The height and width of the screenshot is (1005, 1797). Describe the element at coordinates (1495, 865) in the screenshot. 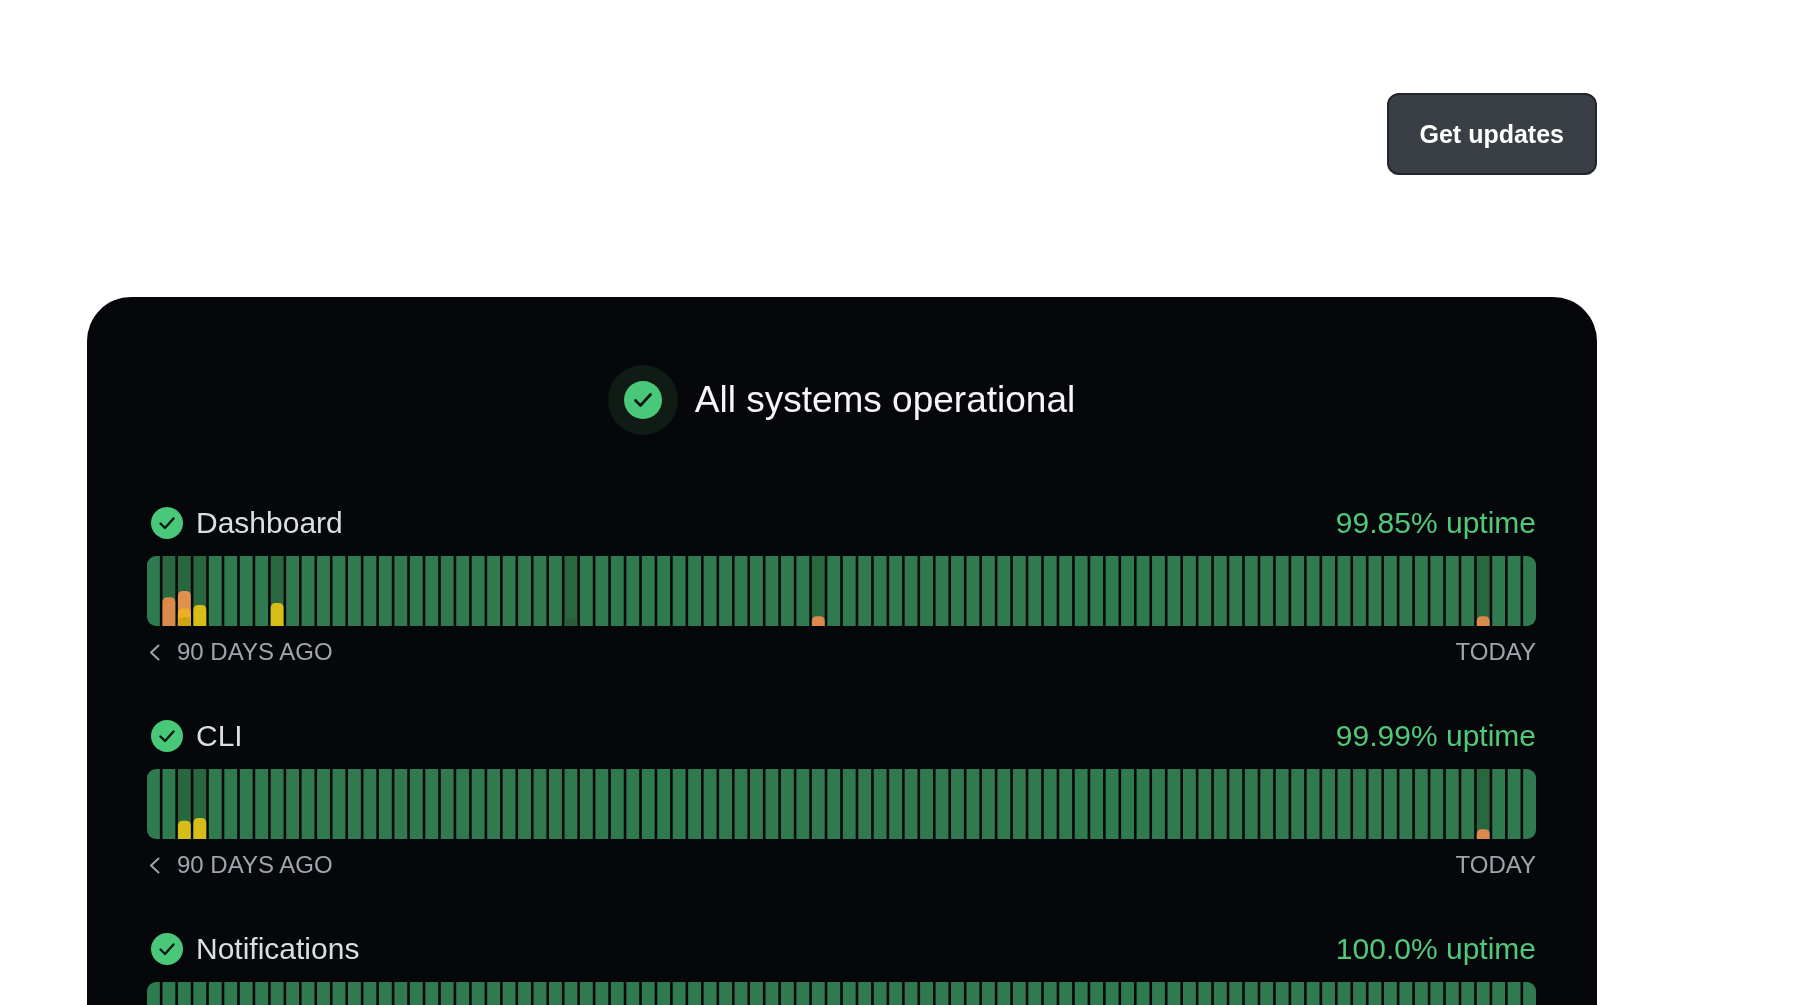

I see `range-end-label: TODAY` at that location.